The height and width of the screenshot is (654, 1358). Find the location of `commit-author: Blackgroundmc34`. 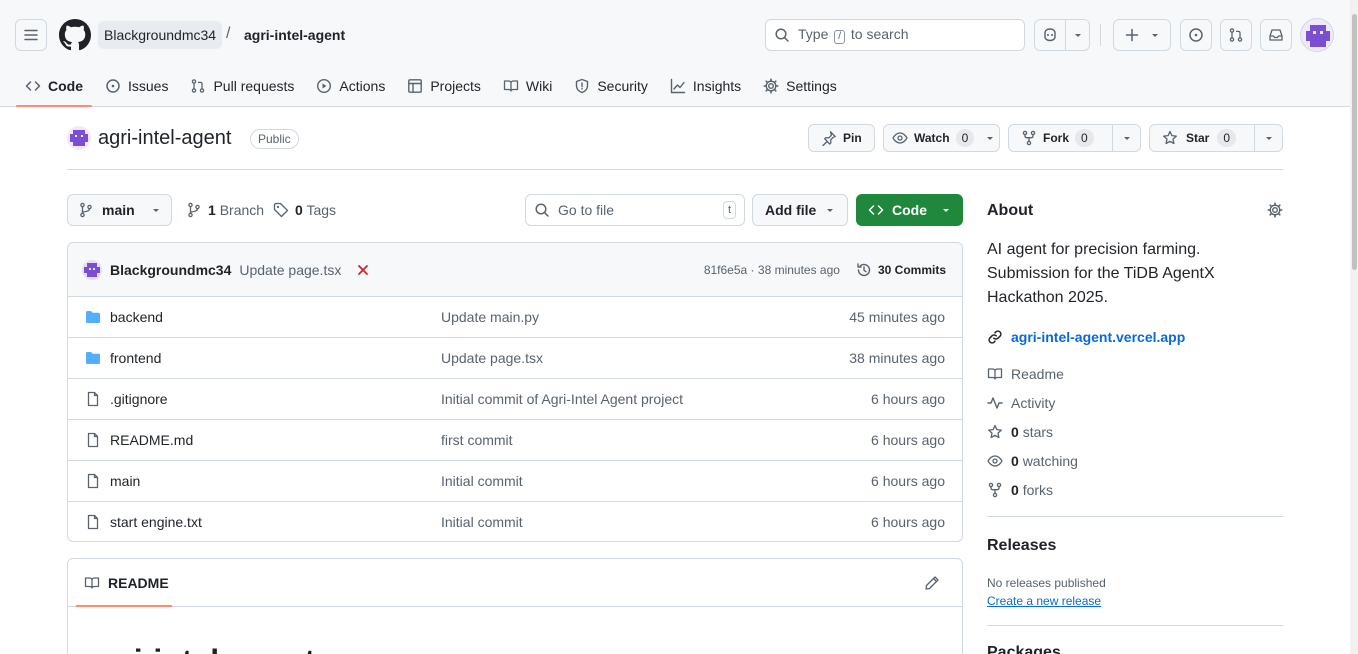

commit-author: Blackgroundmc34 is located at coordinates (170, 270).